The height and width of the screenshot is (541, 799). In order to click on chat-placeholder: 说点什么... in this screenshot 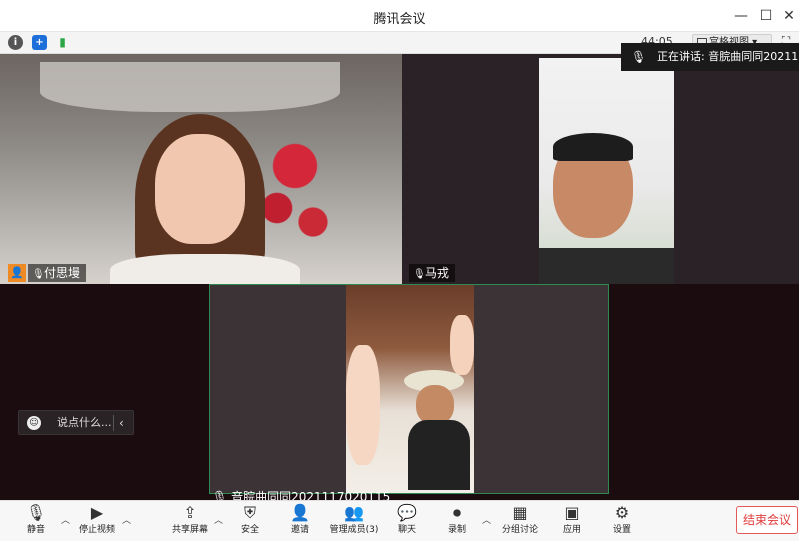, I will do `click(84, 422)`.